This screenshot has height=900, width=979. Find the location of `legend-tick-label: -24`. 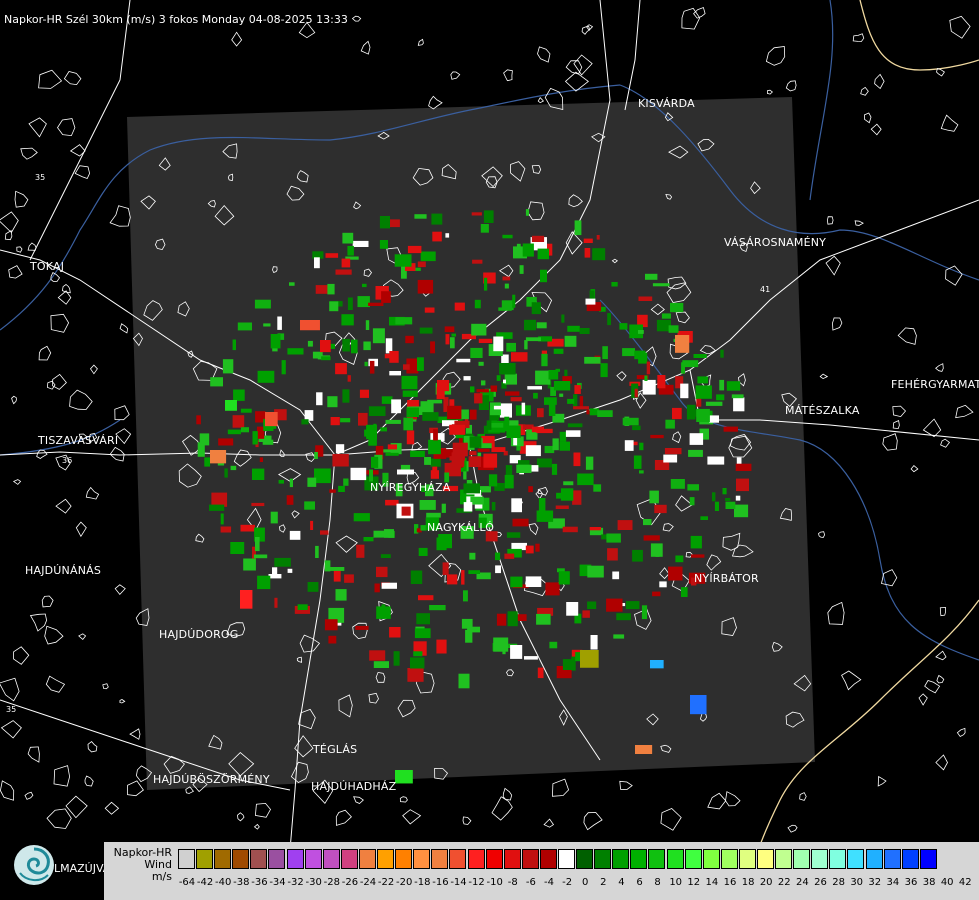

legend-tick-label: -24 is located at coordinates (368, 882).